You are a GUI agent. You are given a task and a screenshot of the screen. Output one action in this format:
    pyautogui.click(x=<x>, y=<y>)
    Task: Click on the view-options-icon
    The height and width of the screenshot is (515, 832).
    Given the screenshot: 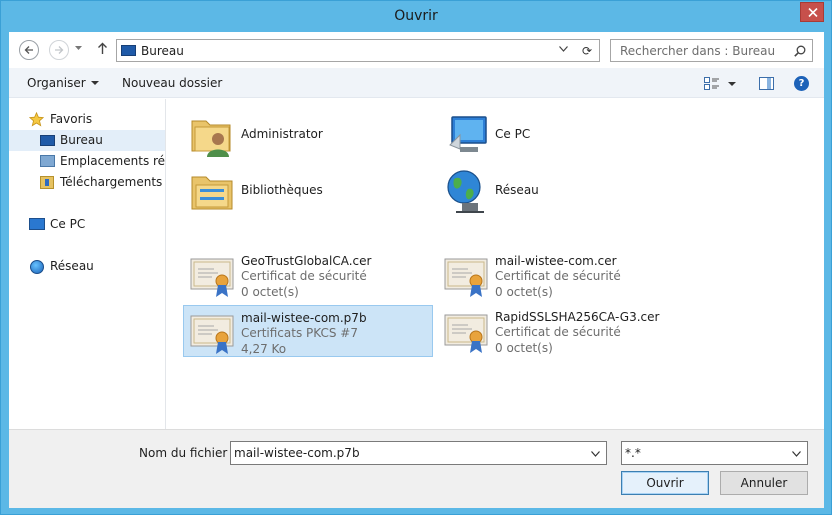 What is the action you would take?
    pyautogui.click(x=712, y=83)
    